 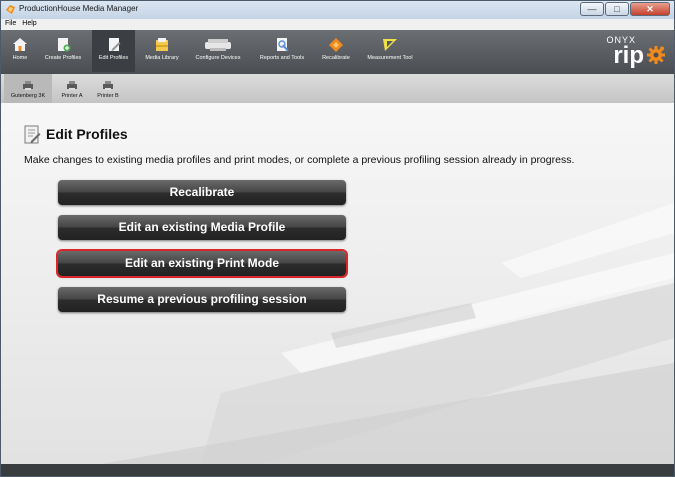 I want to click on toolbar-home: Home, so click(x=20, y=51).